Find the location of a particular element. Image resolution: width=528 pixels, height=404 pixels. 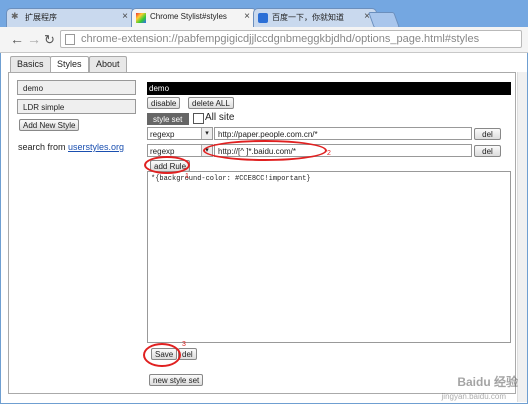

url-scheme: chrome-extension:// is located at coordinates (129, 39).